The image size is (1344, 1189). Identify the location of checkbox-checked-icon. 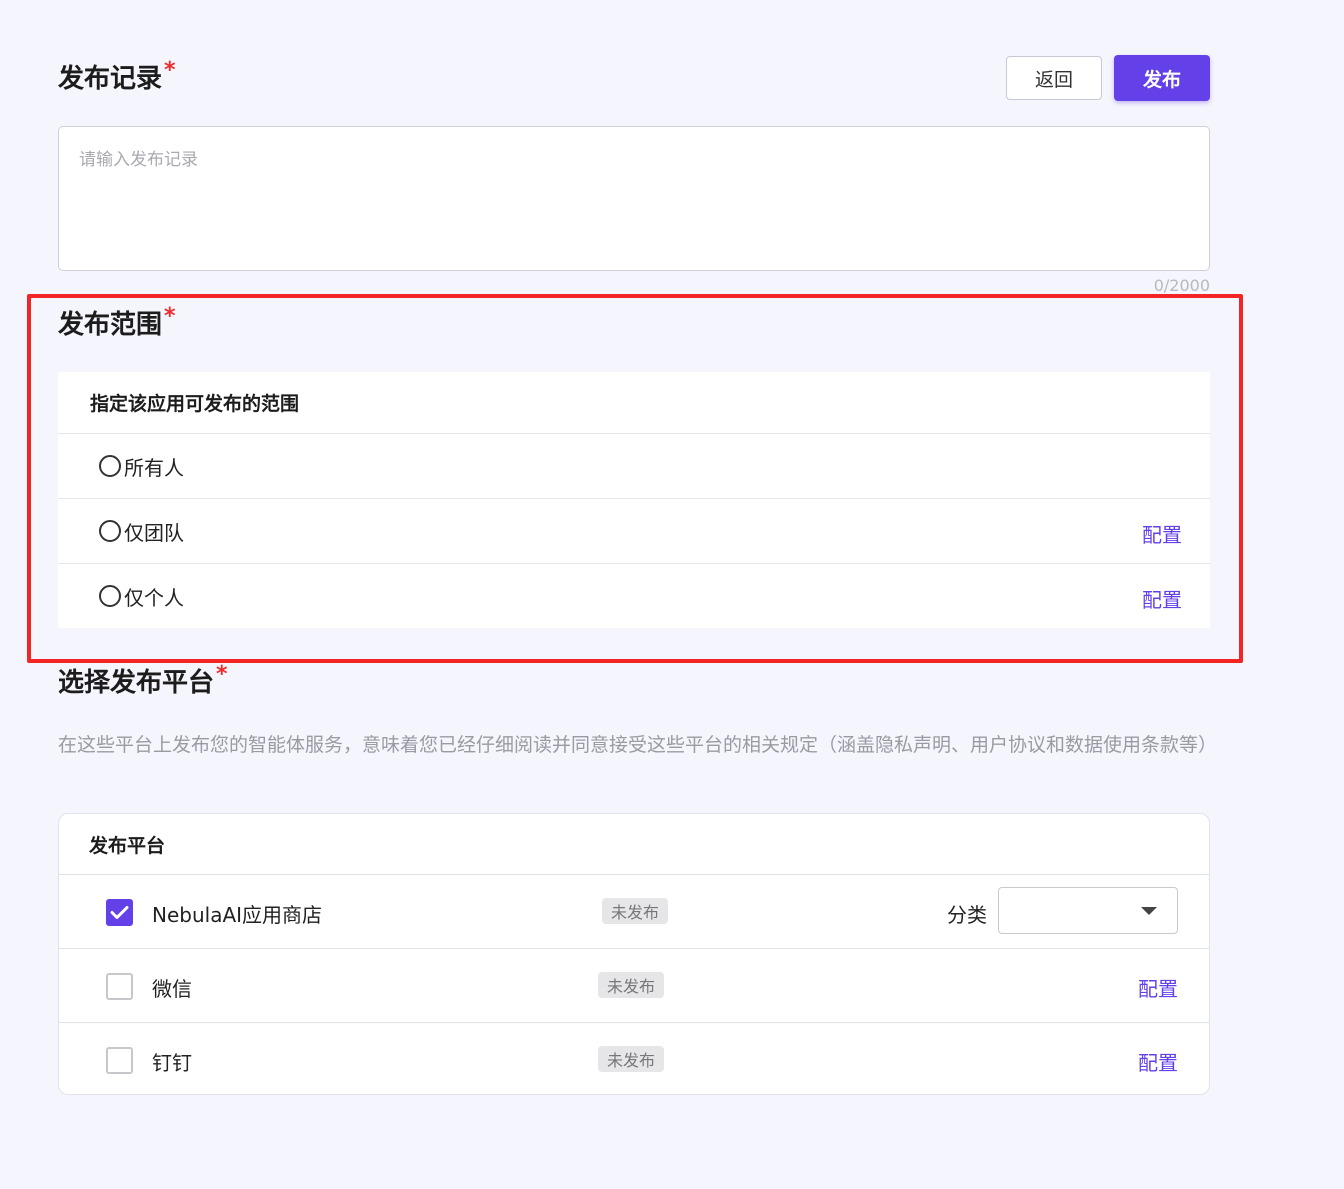
(119, 912).